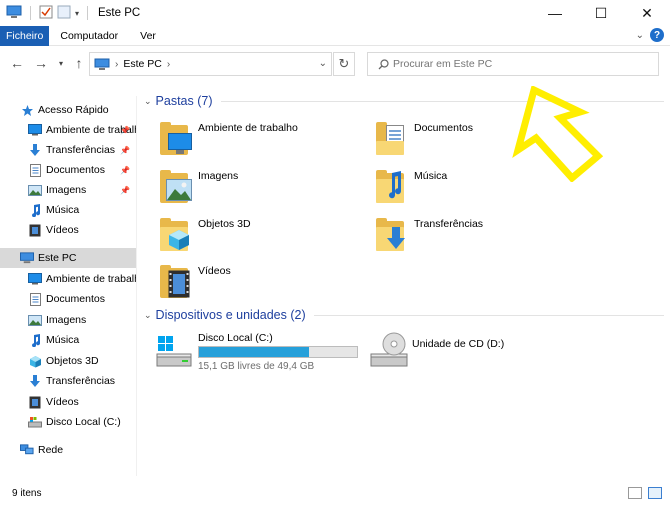 The image size is (670, 506). Describe the element at coordinates (142, 64) in the screenshot. I see `breadcrumb-este-pc: Este PC` at that location.